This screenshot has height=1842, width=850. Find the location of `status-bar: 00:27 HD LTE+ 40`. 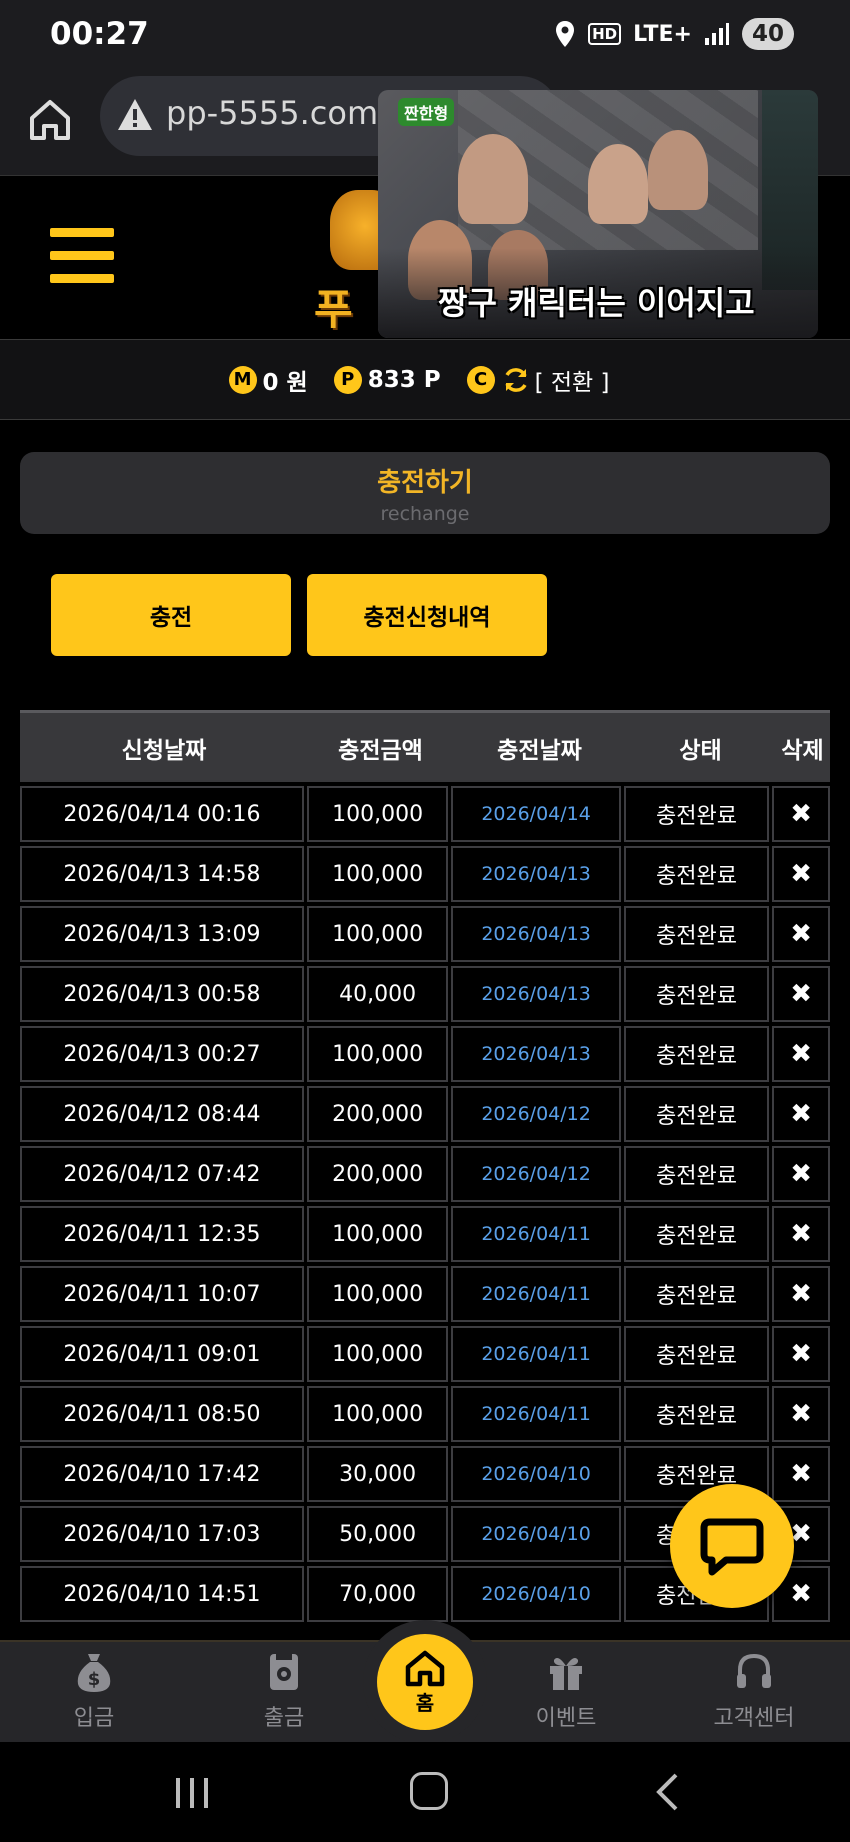

status-bar: 00:27 HD LTE+ 40 is located at coordinates (425, 36).